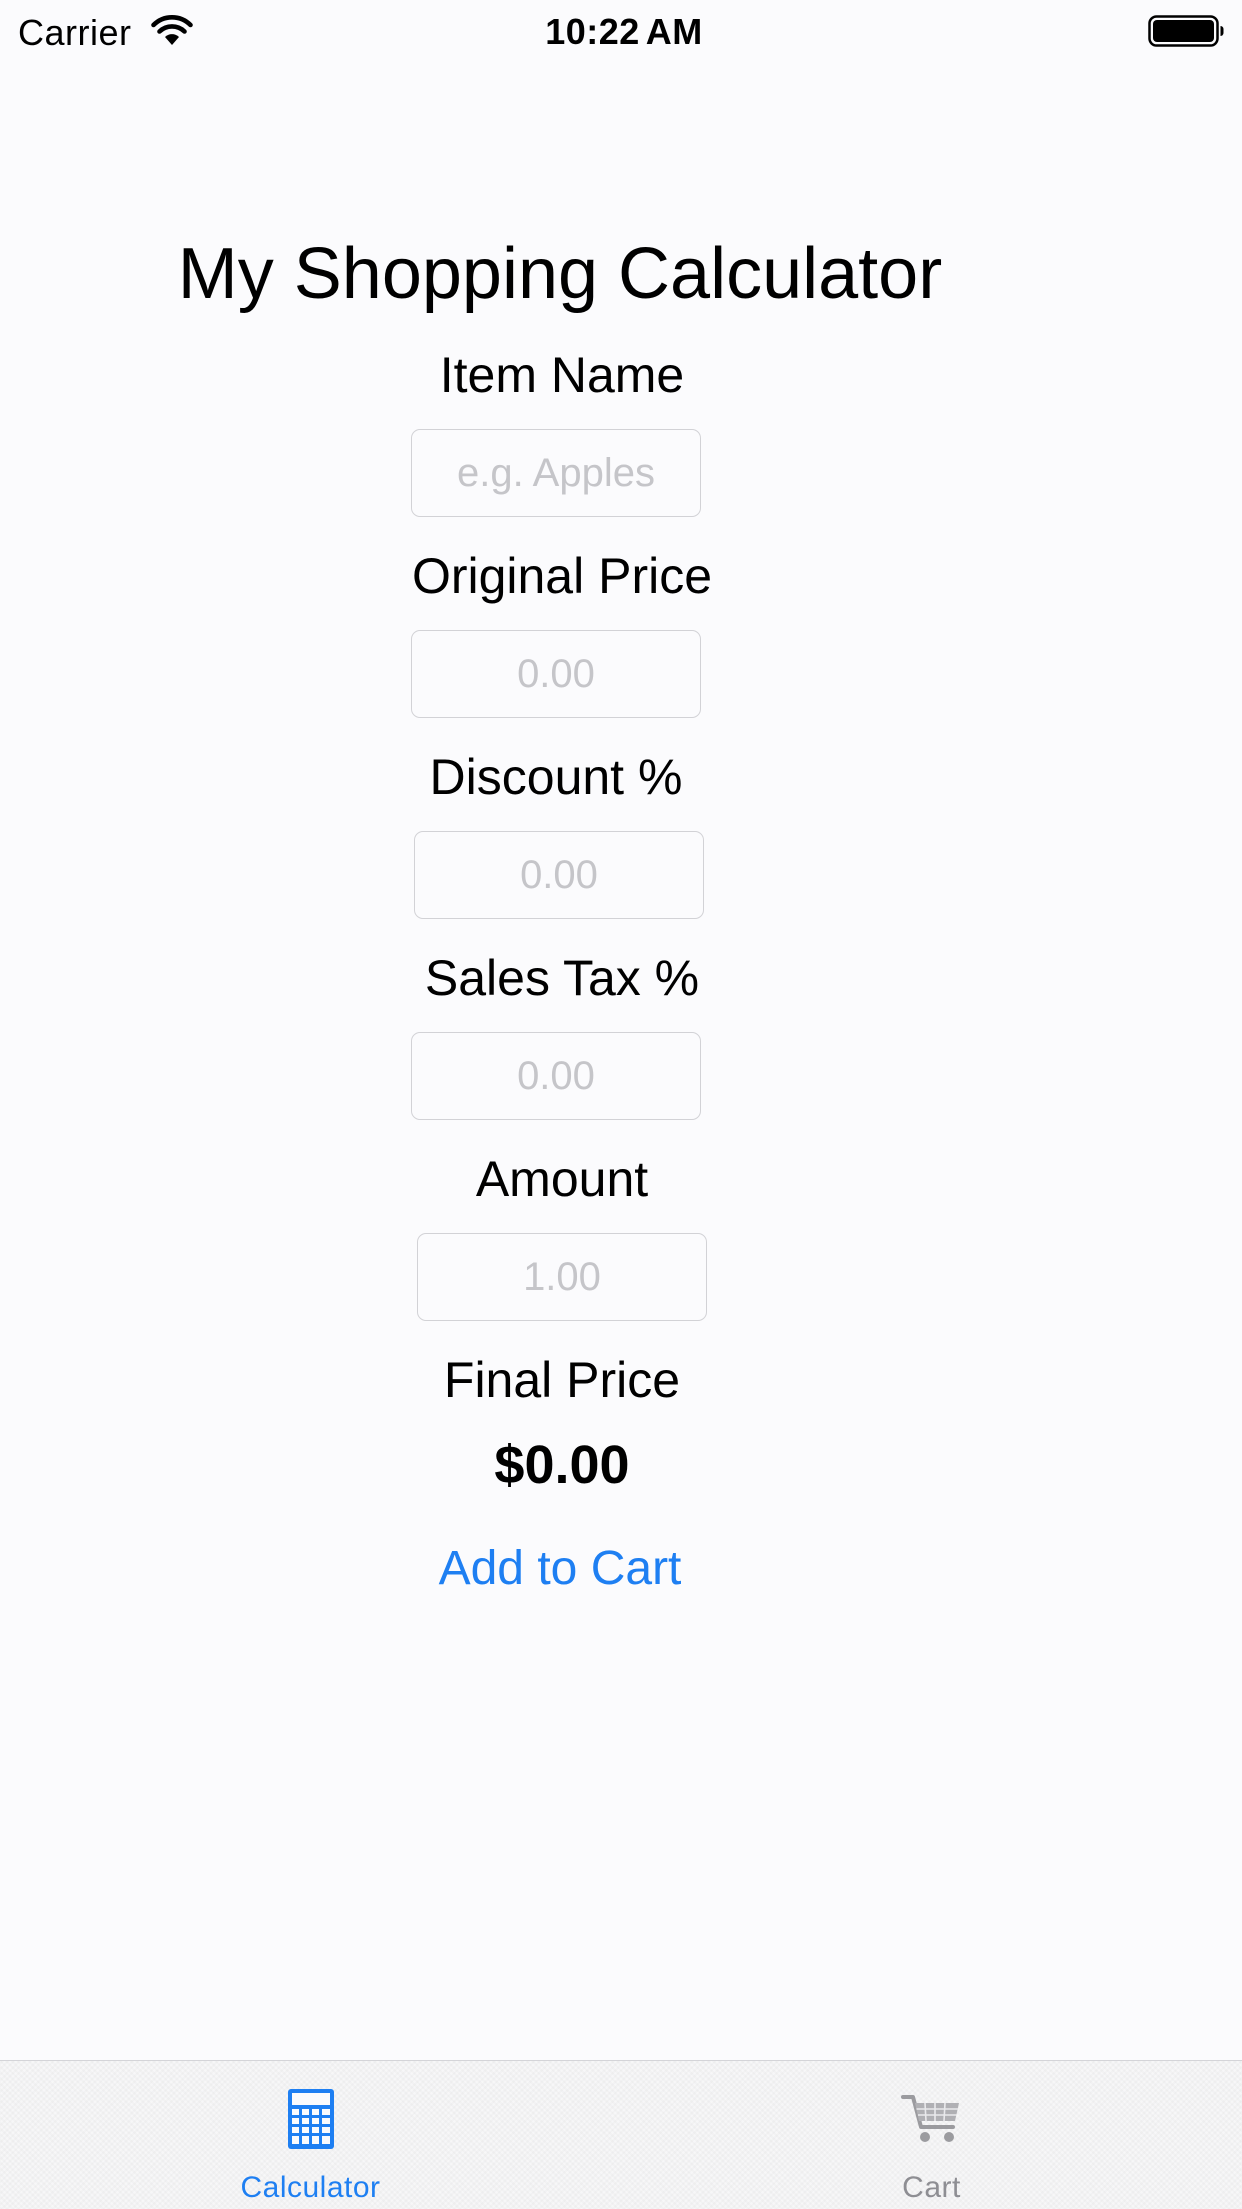 The width and height of the screenshot is (1242, 2209). I want to click on original-price-input, so click(556, 674).